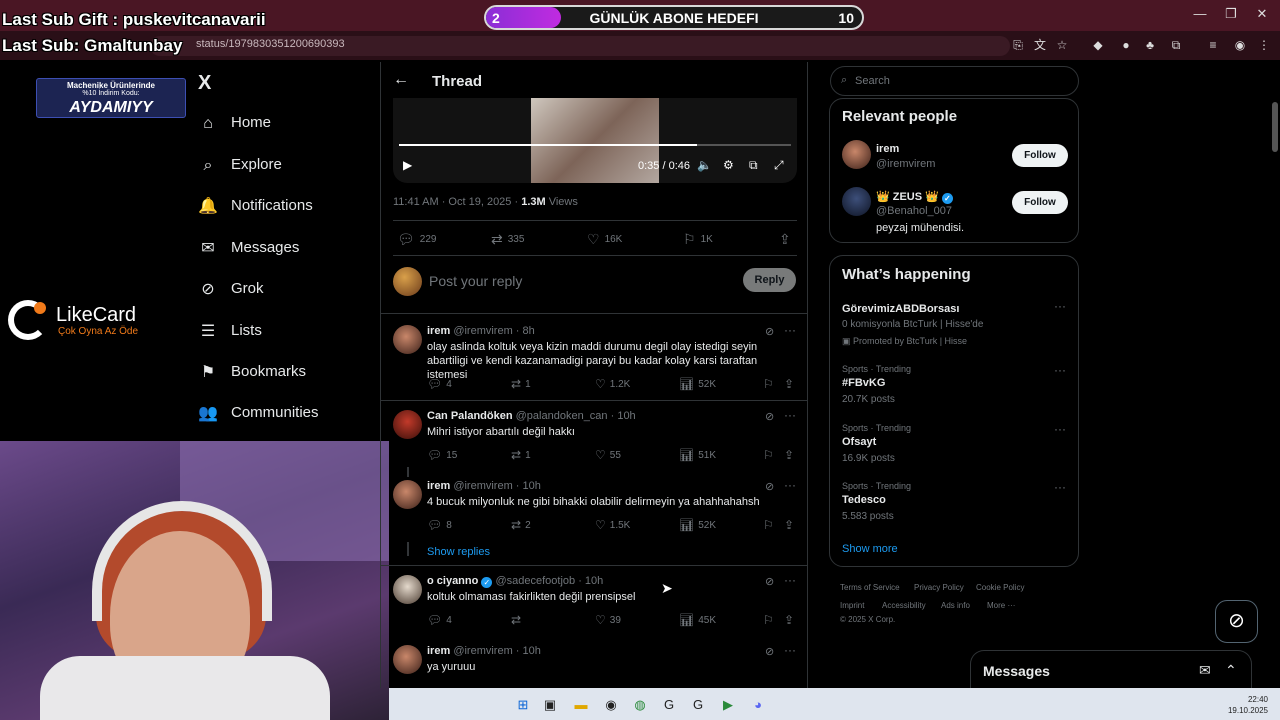 This screenshot has width=1280, height=720. What do you see at coordinates (864, 500) in the screenshot?
I see `trend-title: Tedesco` at bounding box center [864, 500].